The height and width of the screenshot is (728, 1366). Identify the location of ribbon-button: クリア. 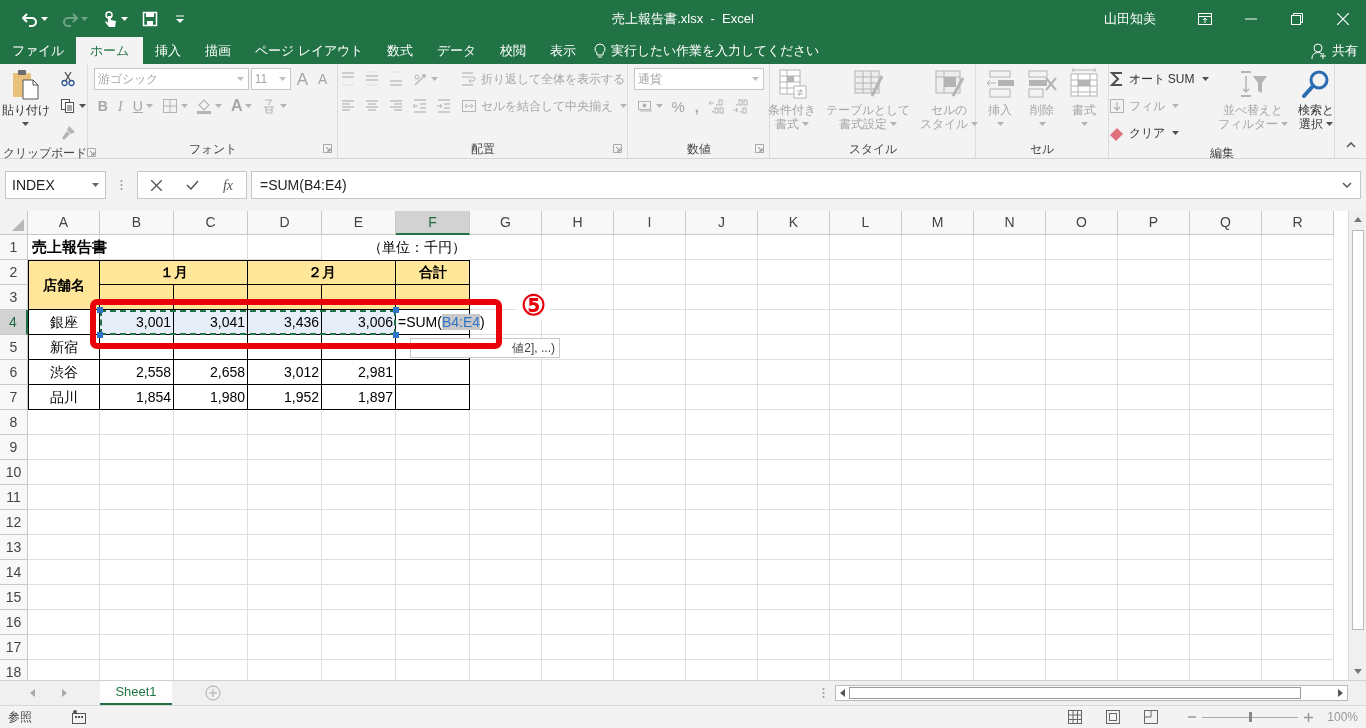
(1143, 133).